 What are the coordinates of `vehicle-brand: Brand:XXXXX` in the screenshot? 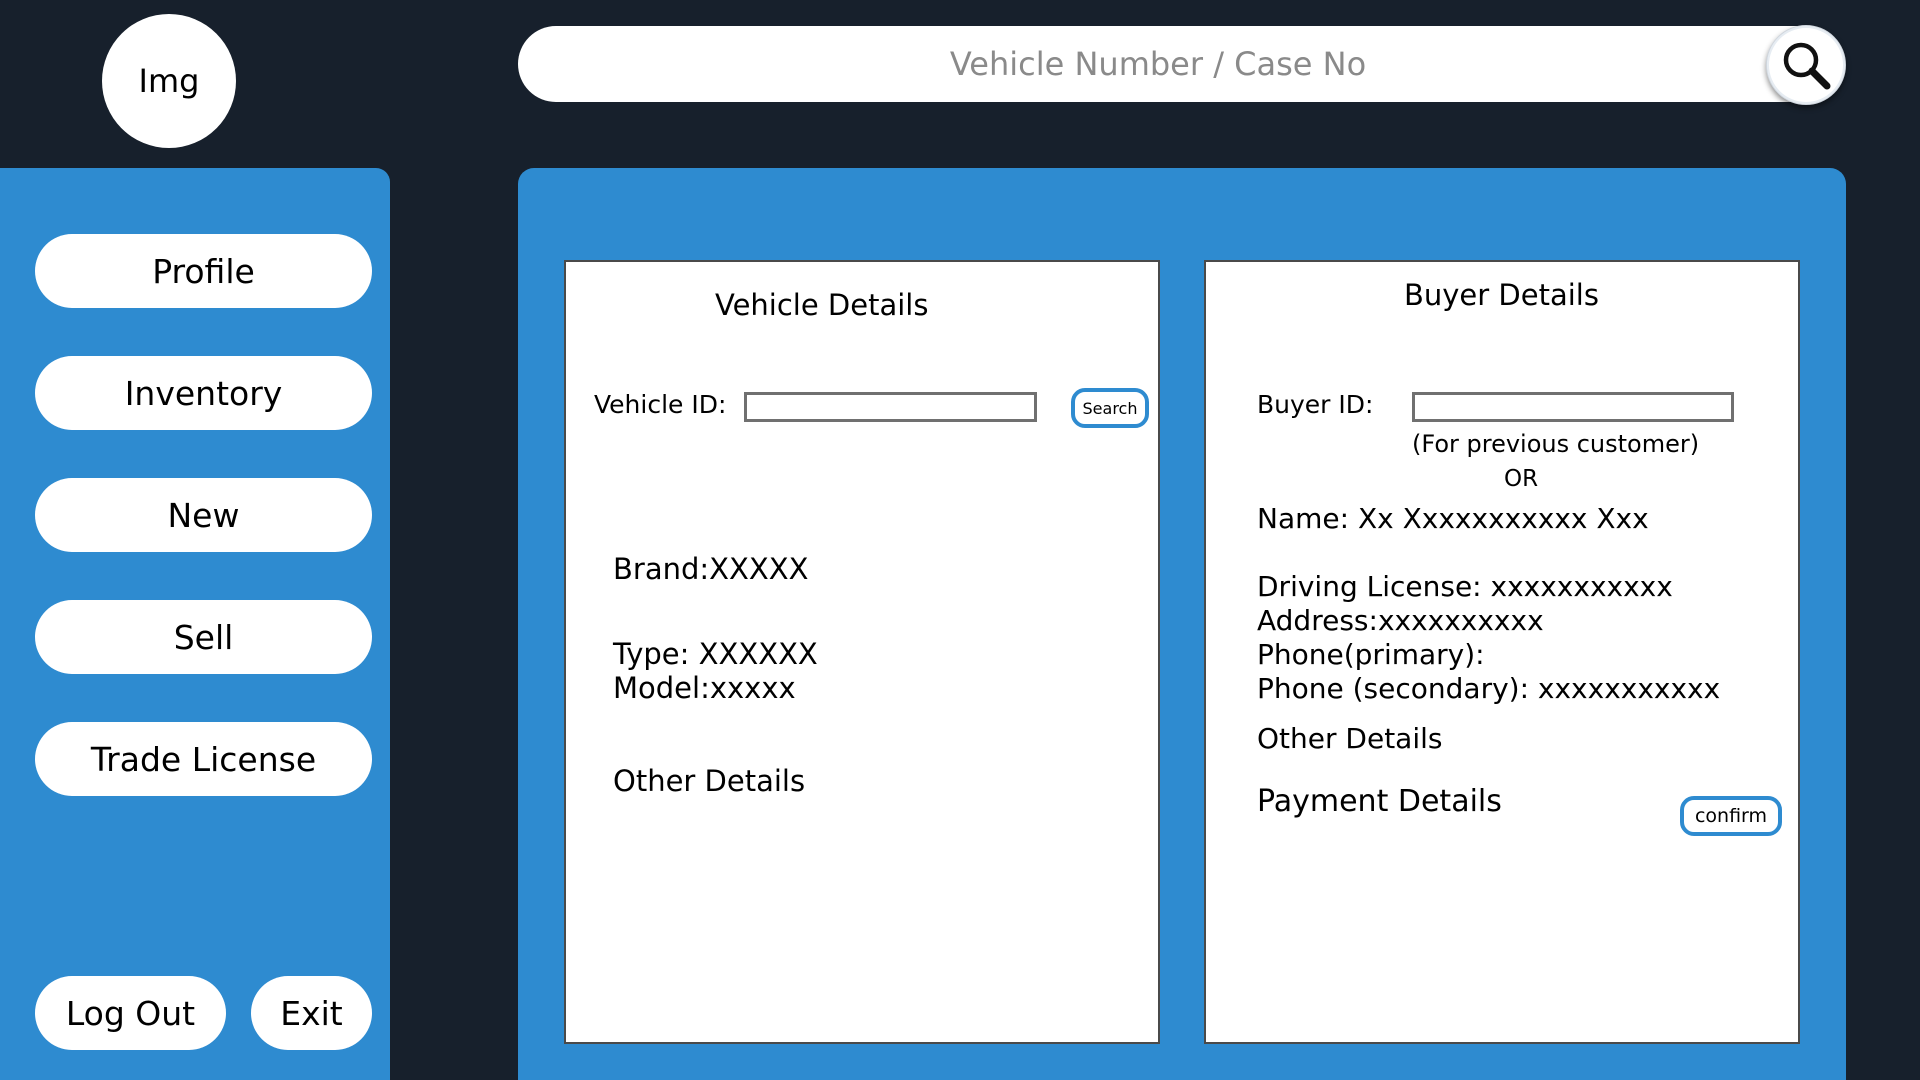 It's located at (711, 569).